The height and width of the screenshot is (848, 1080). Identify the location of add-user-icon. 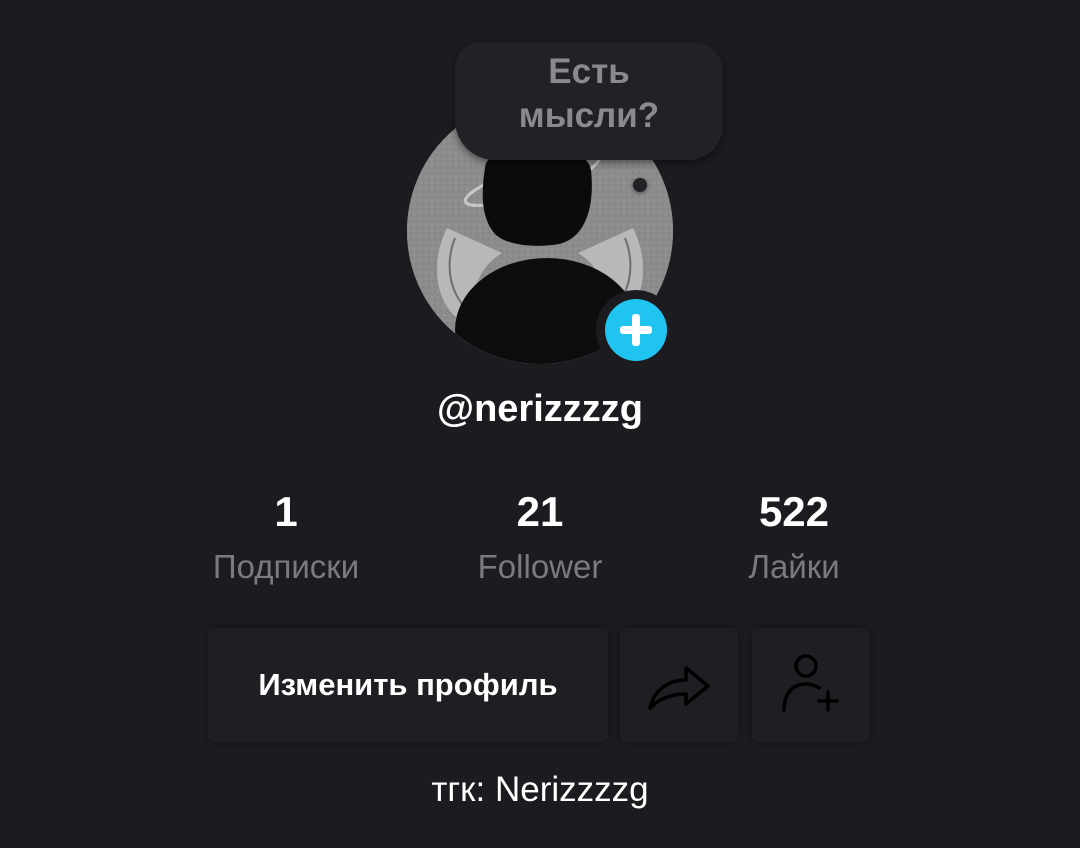
(810, 683).